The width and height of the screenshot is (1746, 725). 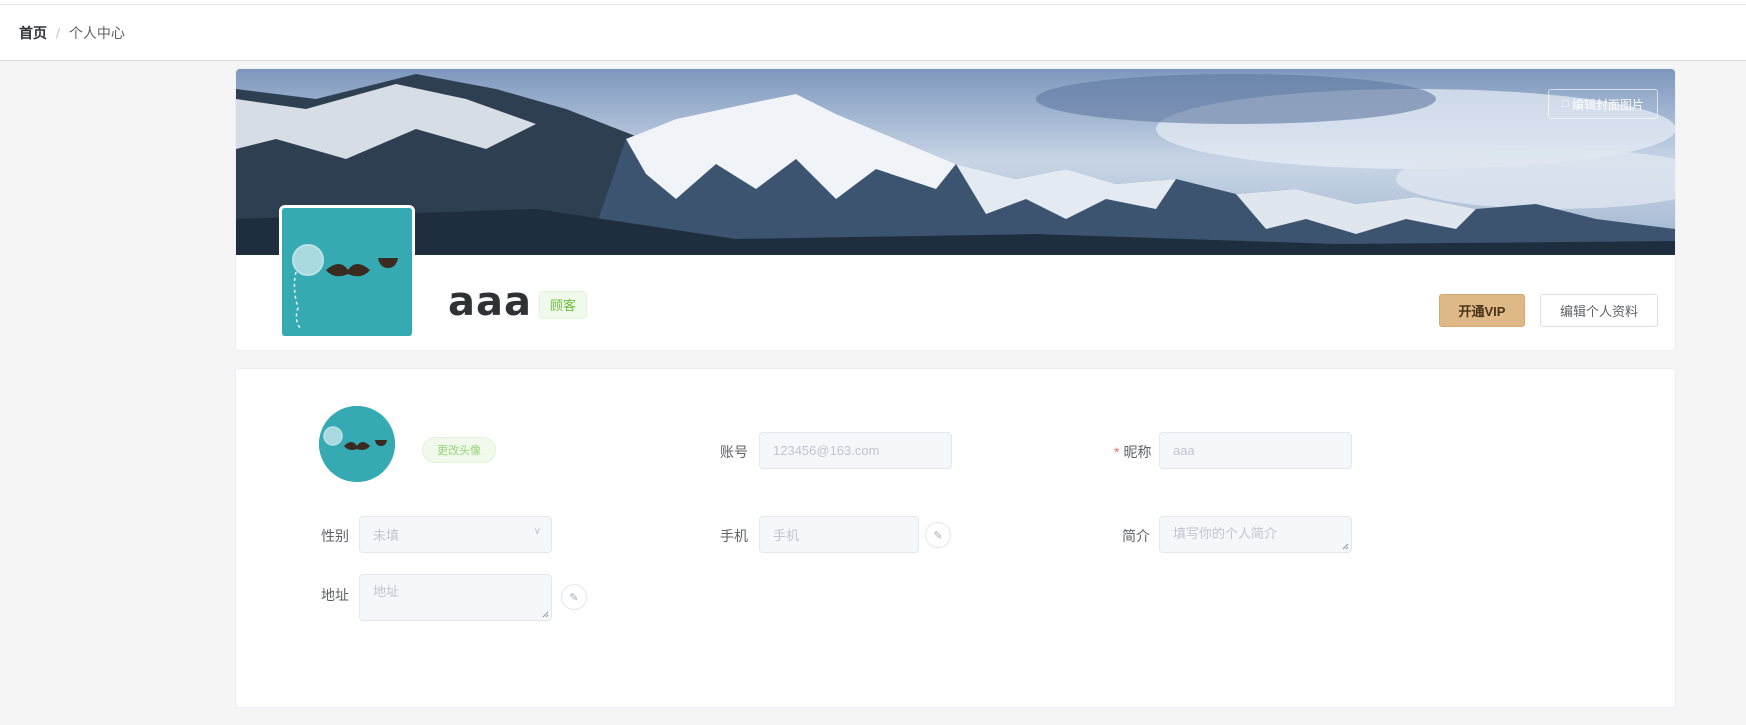 I want to click on address-textarea: 地址, so click(x=455, y=597).